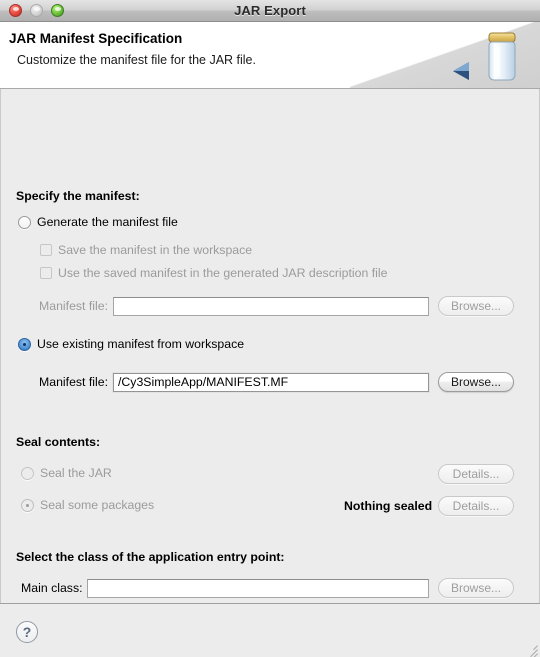 Image resolution: width=540 pixels, height=657 pixels. What do you see at coordinates (531, 649) in the screenshot?
I see `resize-grip-icon` at bounding box center [531, 649].